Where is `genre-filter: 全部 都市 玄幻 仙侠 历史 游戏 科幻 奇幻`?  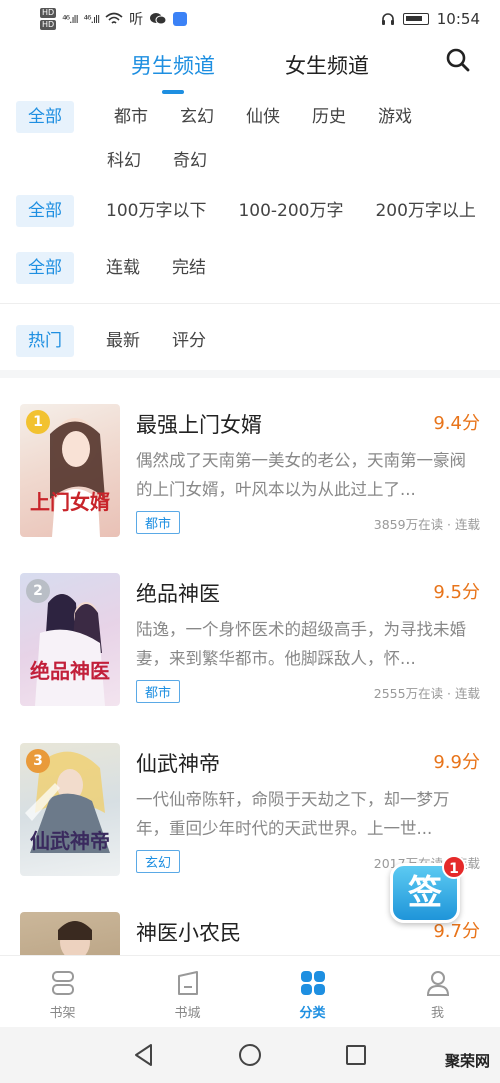
genre-filter: 全部 都市 玄幻 仙侠 历史 游戏 科幻 奇幻 is located at coordinates (258, 139).